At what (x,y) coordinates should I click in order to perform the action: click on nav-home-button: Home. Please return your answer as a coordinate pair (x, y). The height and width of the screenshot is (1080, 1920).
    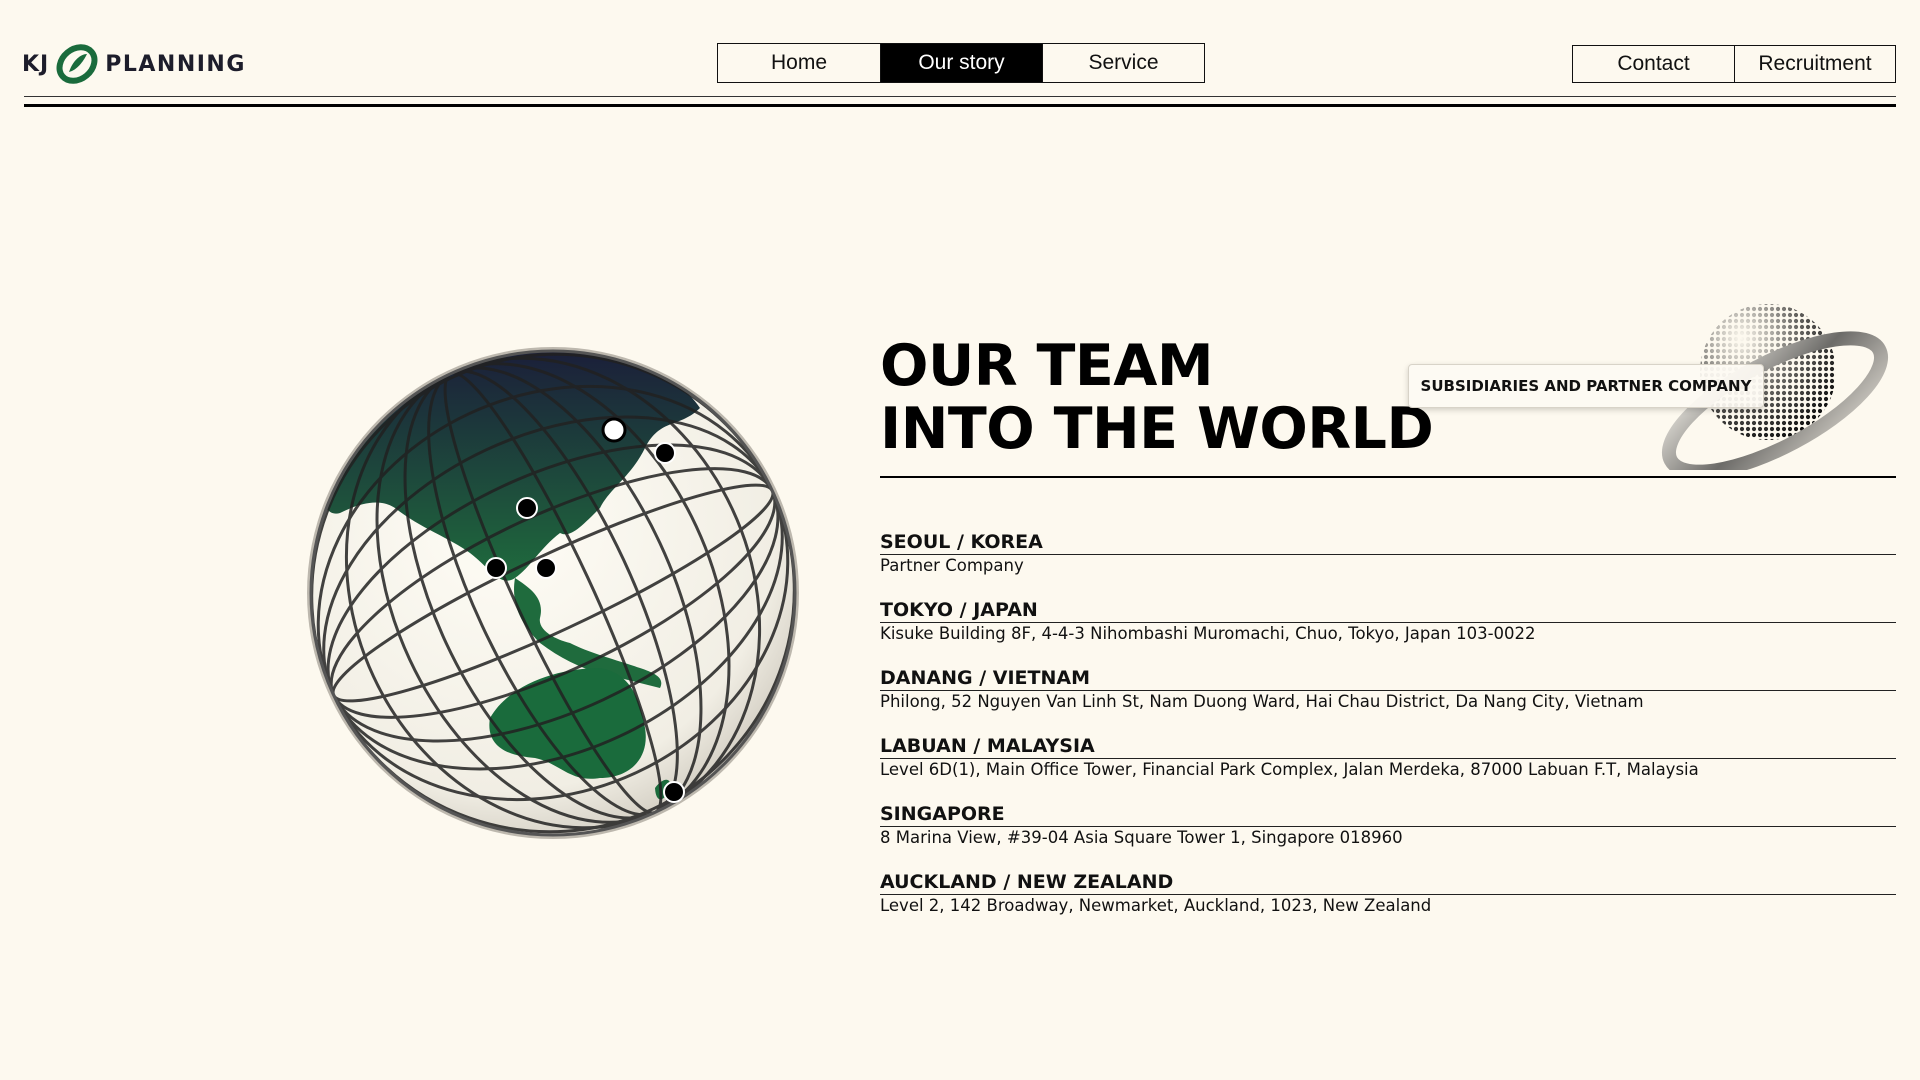
    Looking at the image, I should click on (799, 63).